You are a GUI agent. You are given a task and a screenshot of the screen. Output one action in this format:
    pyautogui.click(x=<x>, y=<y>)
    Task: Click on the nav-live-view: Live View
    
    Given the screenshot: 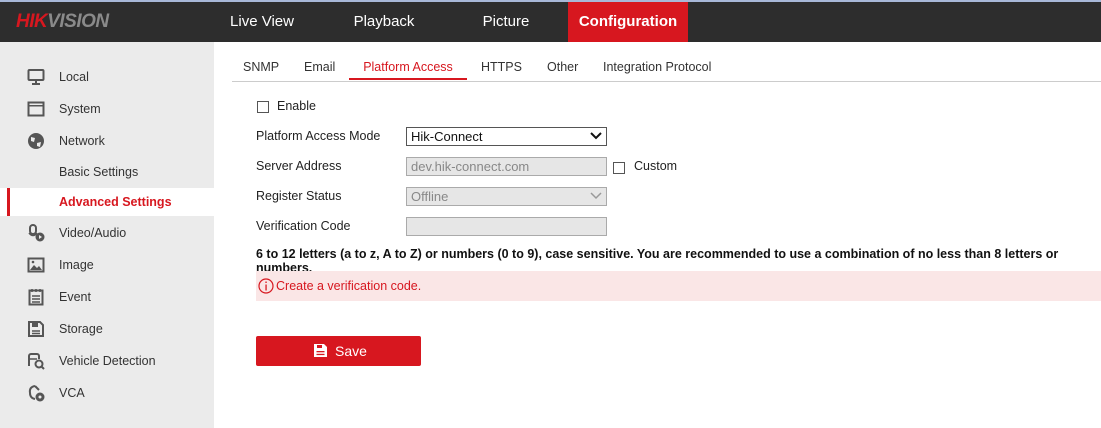 What is the action you would take?
    pyautogui.click(x=262, y=22)
    